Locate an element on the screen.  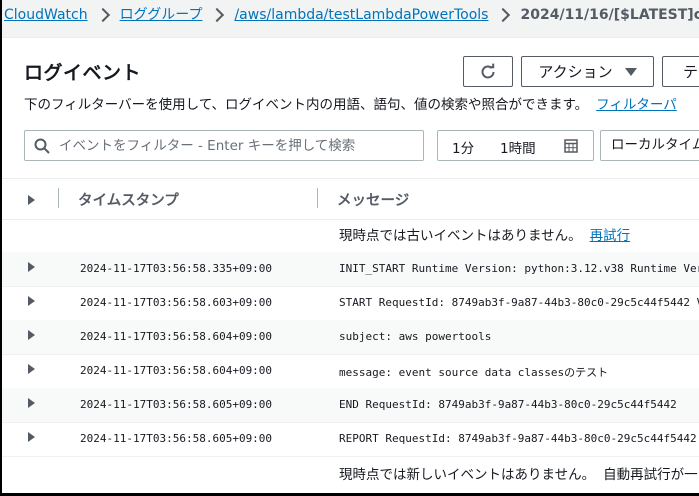
refresh-button is located at coordinates (488, 71).